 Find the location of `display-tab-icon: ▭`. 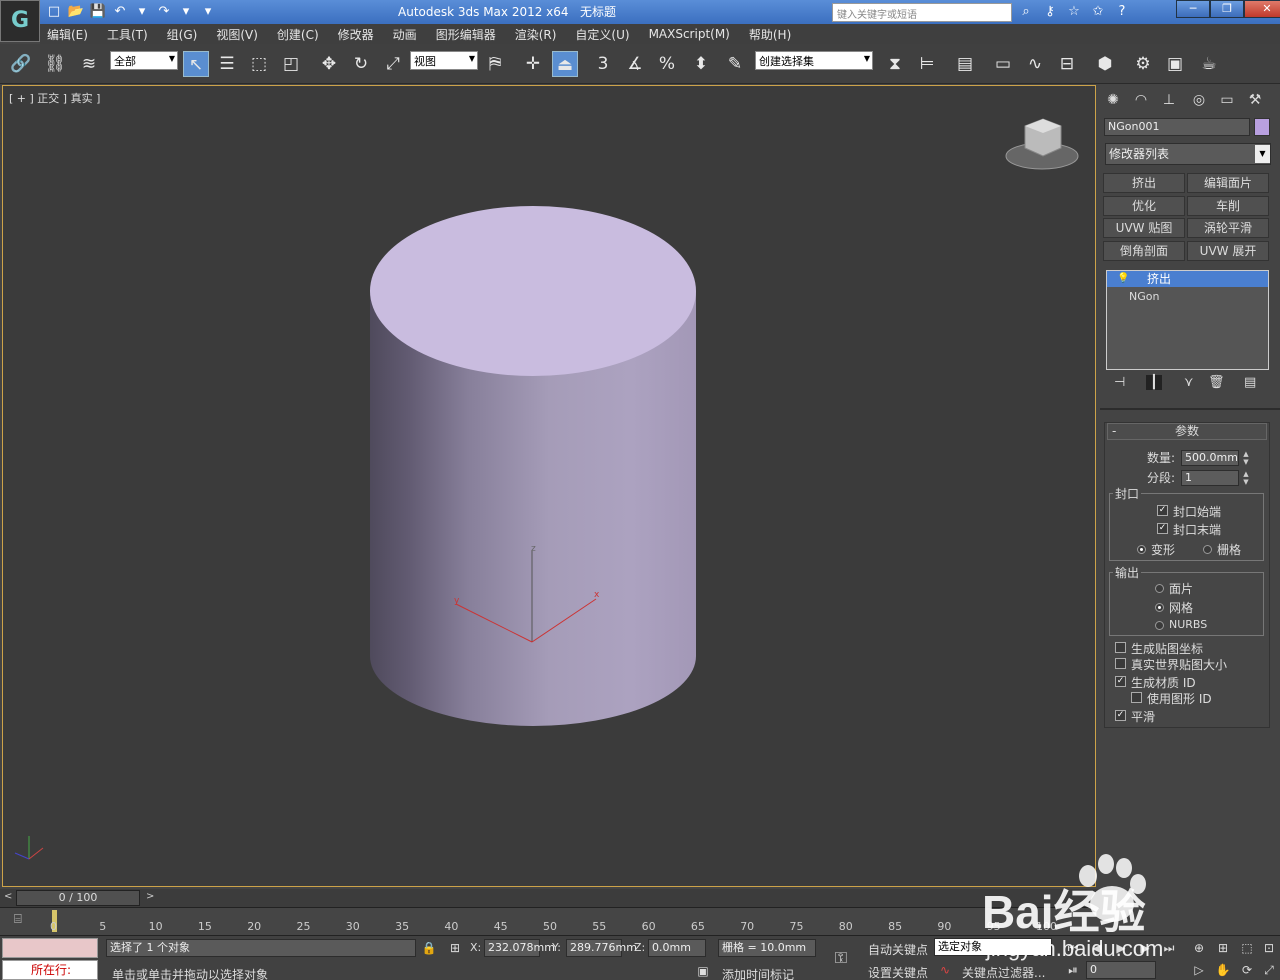

display-tab-icon: ▭ is located at coordinates (1227, 100).